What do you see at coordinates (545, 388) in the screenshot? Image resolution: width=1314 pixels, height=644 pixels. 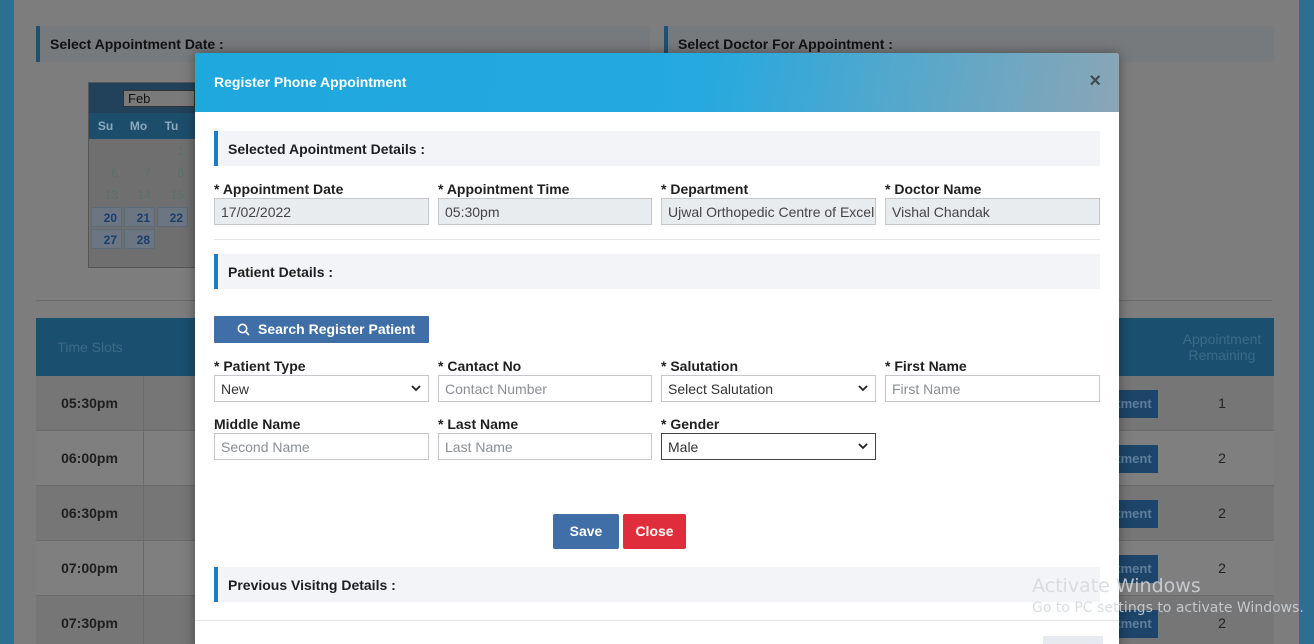 I see `contact-number-input: Contact Number` at bounding box center [545, 388].